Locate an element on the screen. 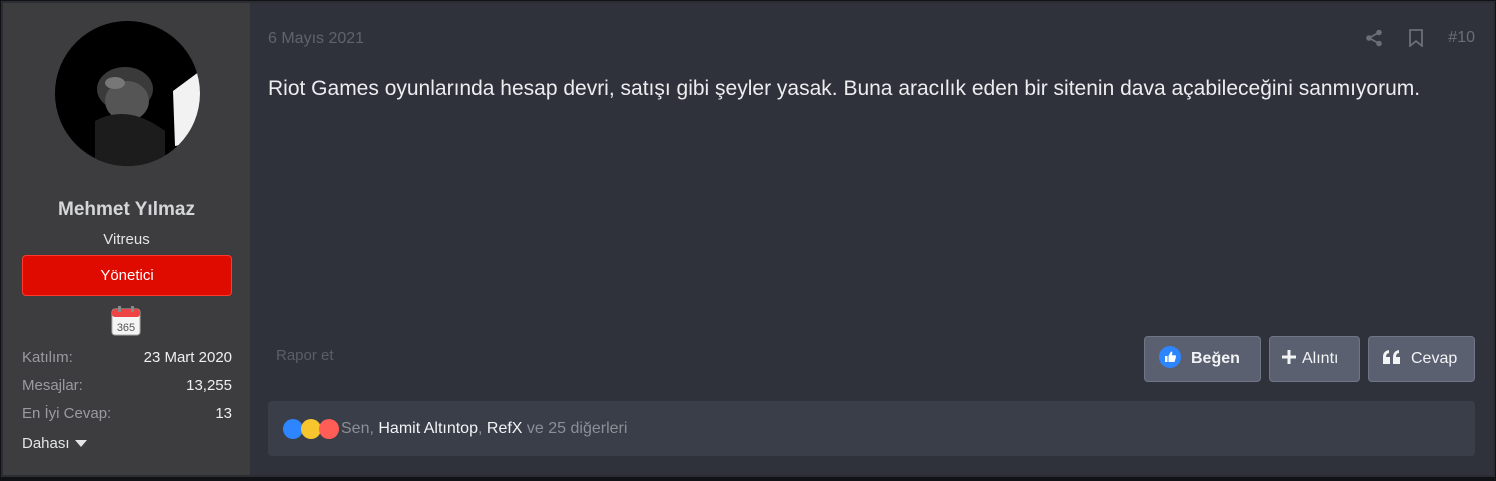 This screenshot has height=481, width=1496. reaction-user-link: Hamit Altıntop is located at coordinates (428, 429).